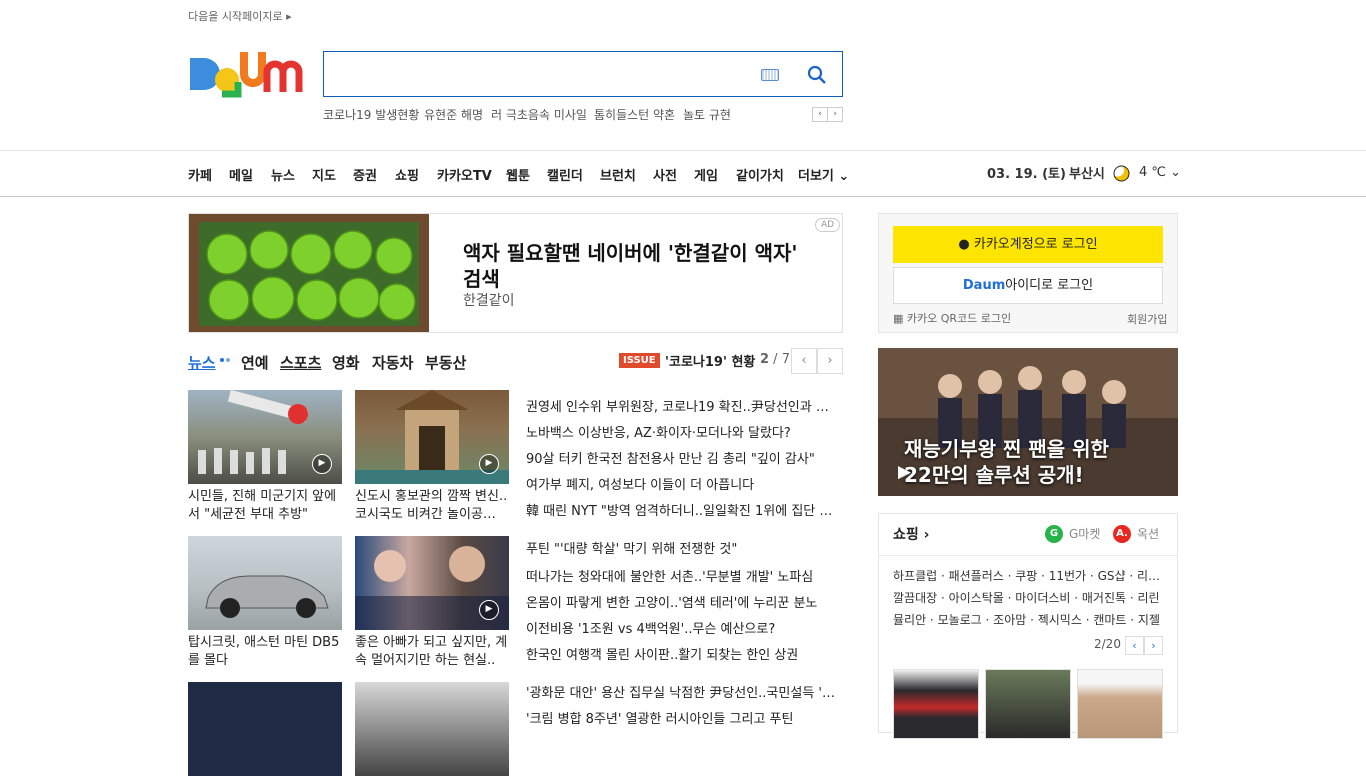 Image resolution: width=1366 pixels, height=776 pixels. What do you see at coordinates (445, 362) in the screenshot?
I see `tab-realestate: 부동산` at bounding box center [445, 362].